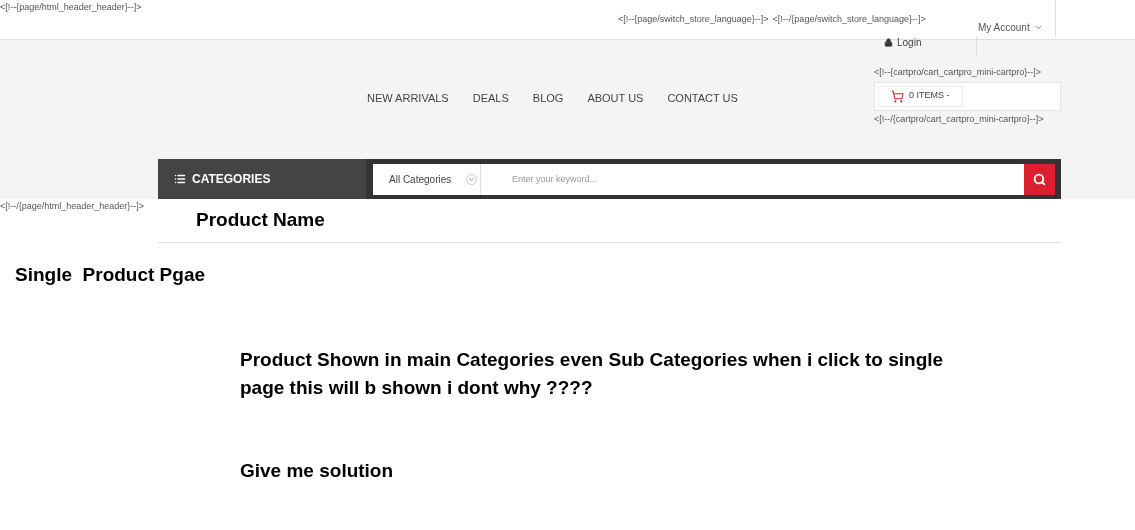  What do you see at coordinates (958, 72) in the screenshot?
I see `template-comment: <[!--{cartpro/cart_cartpro_mini-cartpro}--]>` at bounding box center [958, 72].